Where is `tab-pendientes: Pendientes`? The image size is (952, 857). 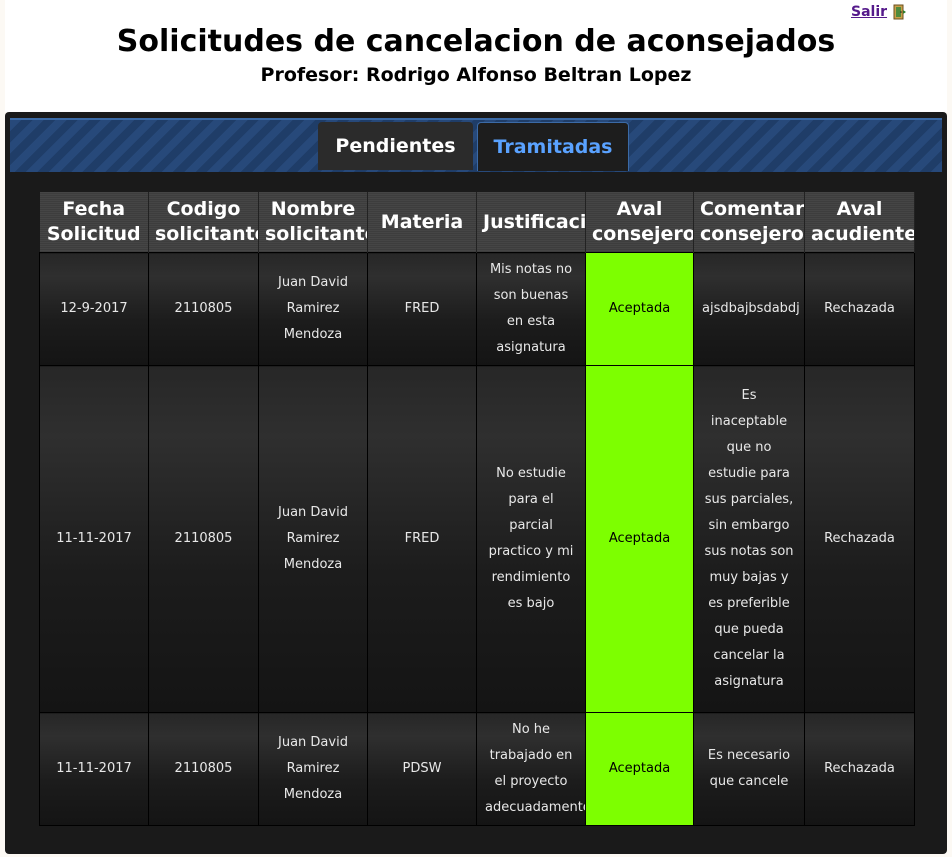 tab-pendientes: Pendientes is located at coordinates (395, 146).